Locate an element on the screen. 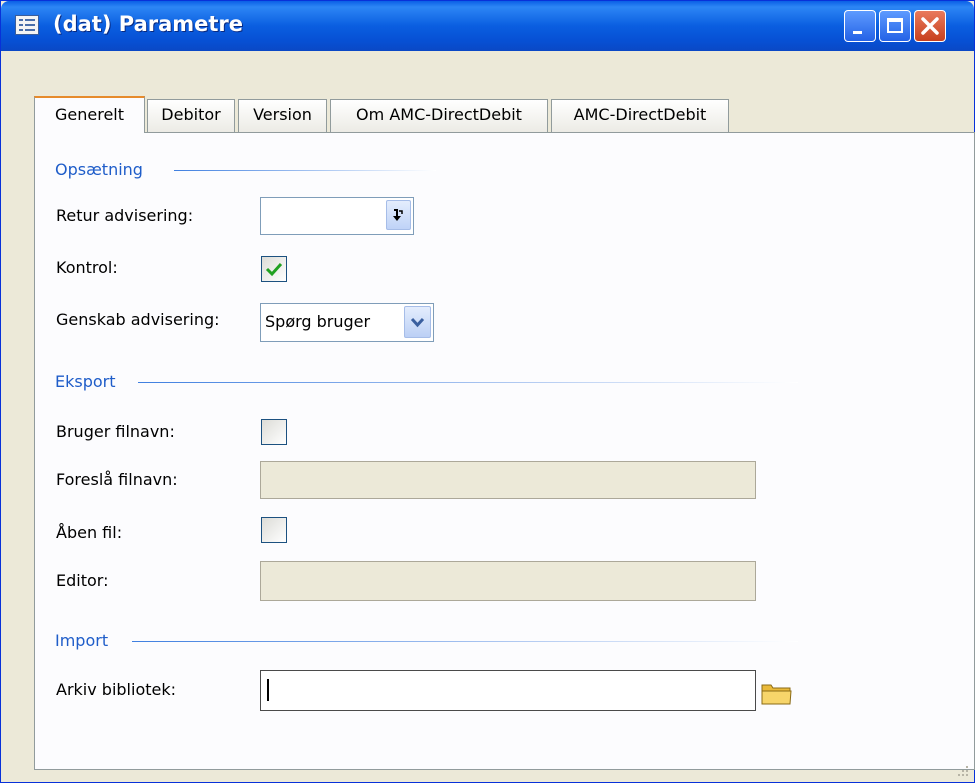 This screenshot has height=783, width=975. maximize-icon is located at coordinates (895, 25).